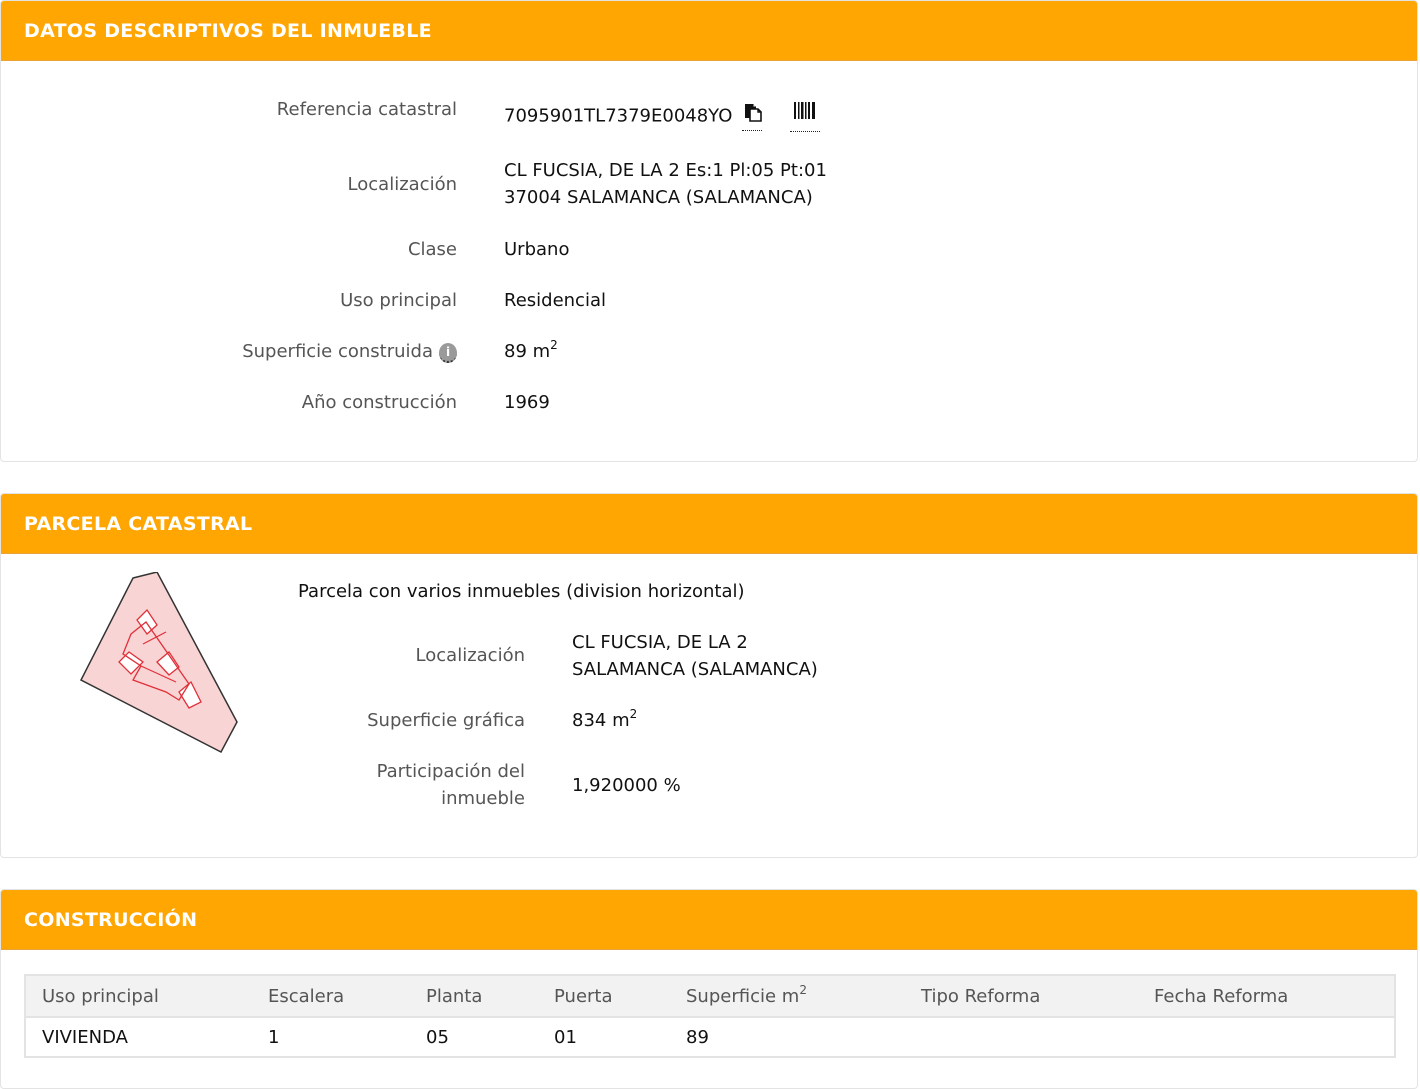  I want to click on superficie-value: 89 m2, so click(531, 351).